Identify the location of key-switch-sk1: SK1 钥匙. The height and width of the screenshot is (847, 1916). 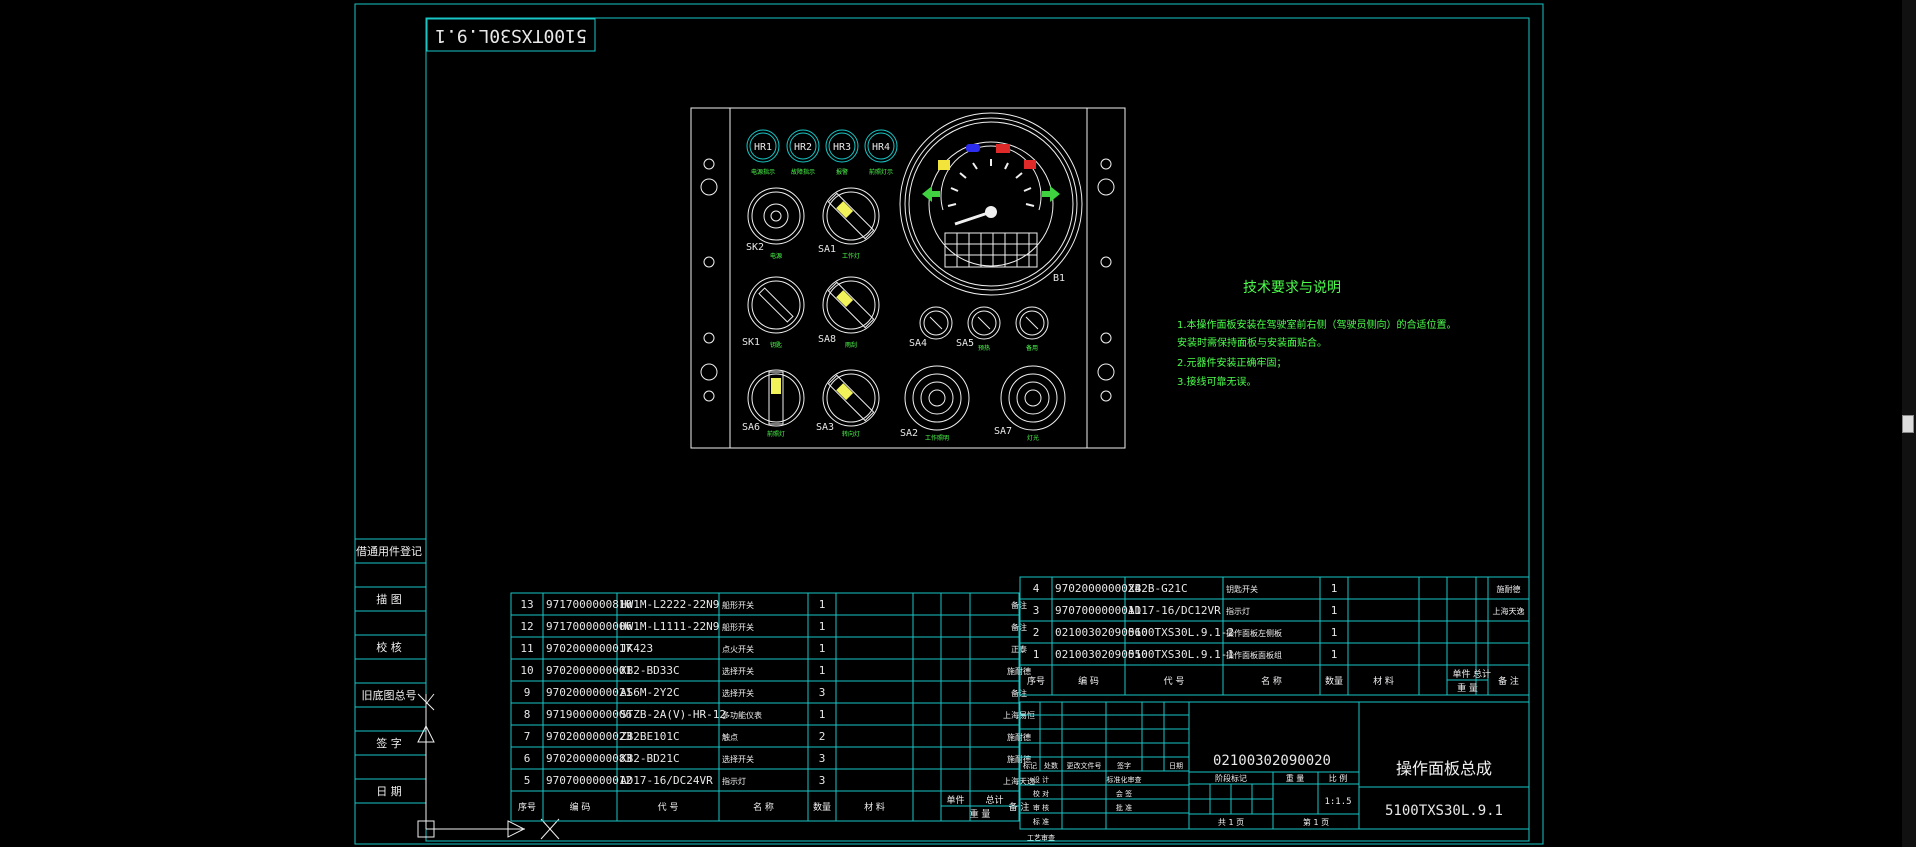
(773, 312).